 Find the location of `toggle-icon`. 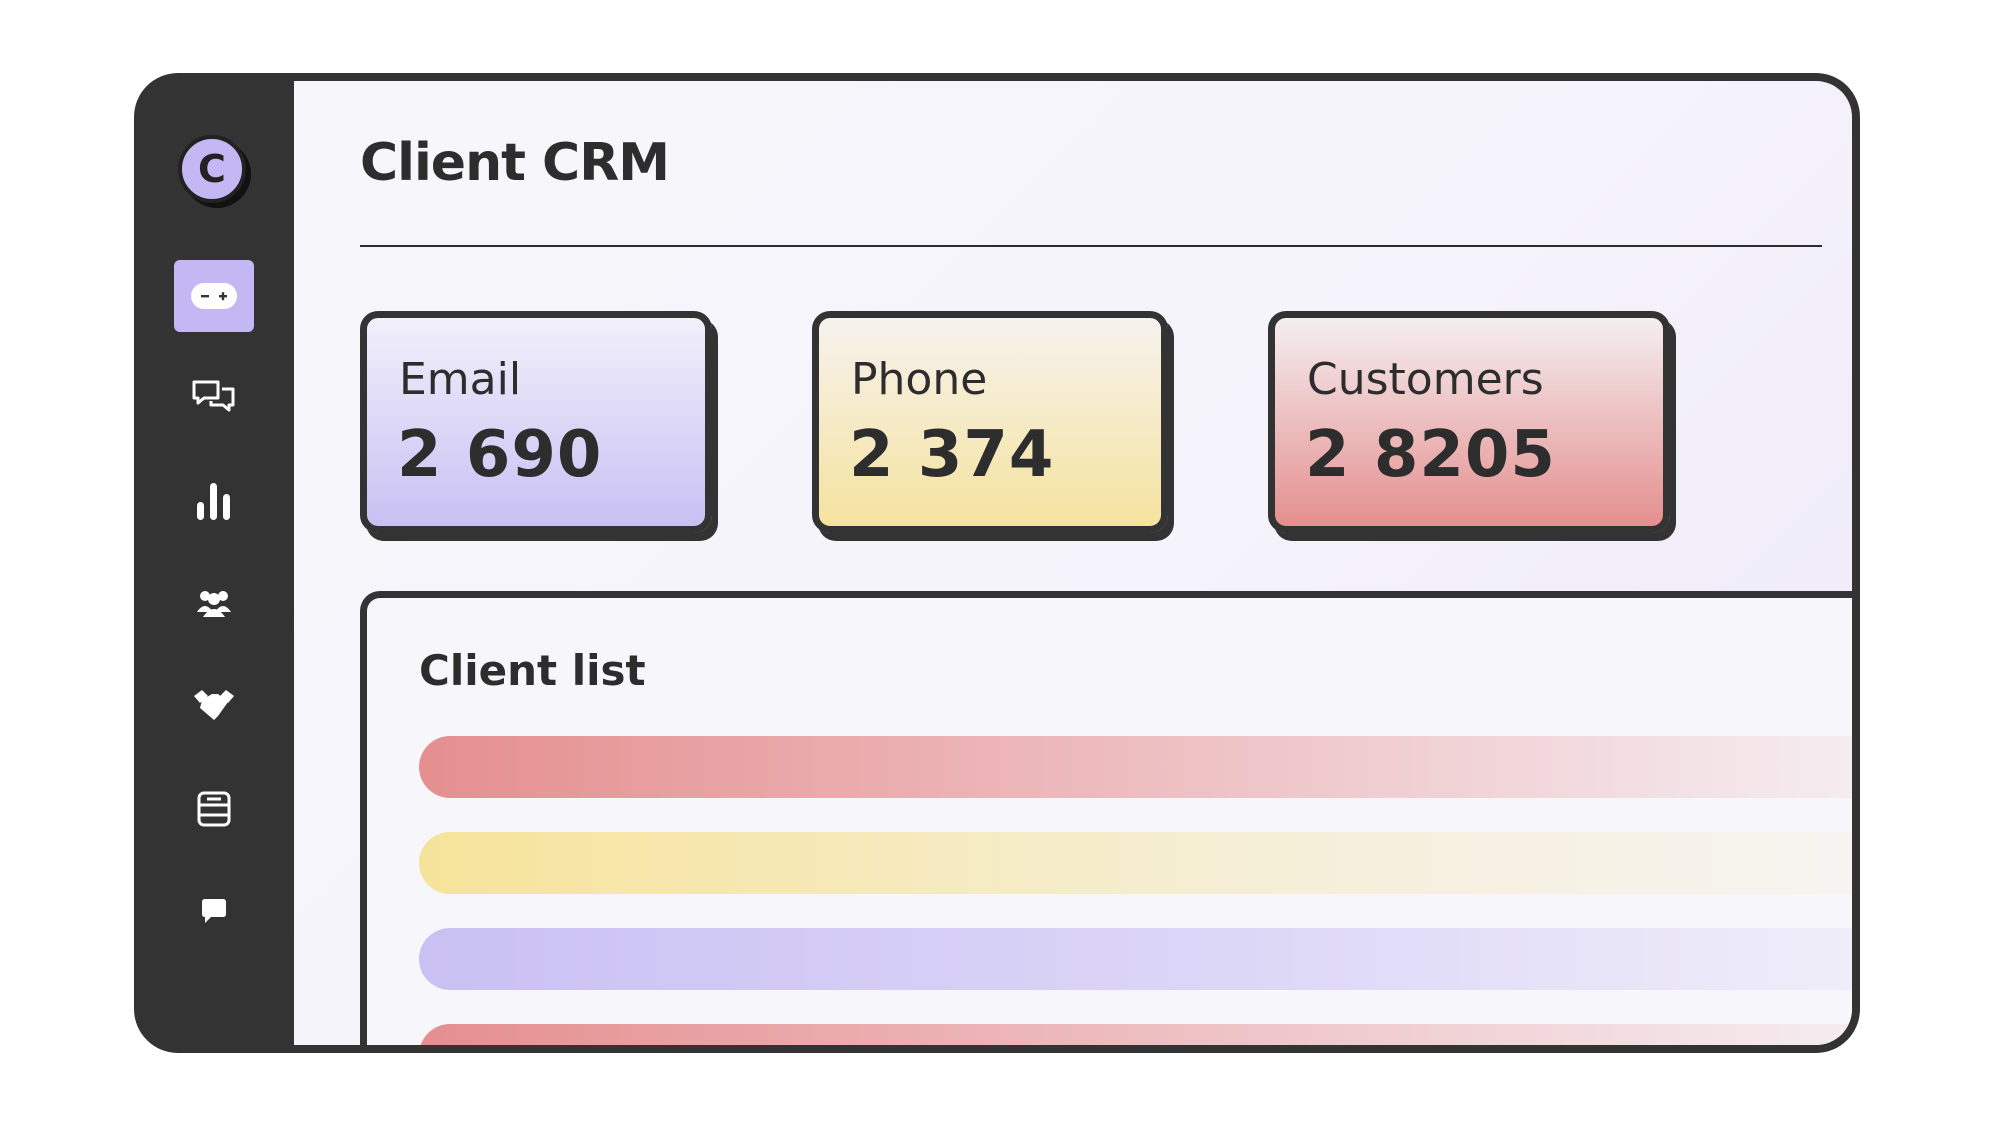

toggle-icon is located at coordinates (214, 296).